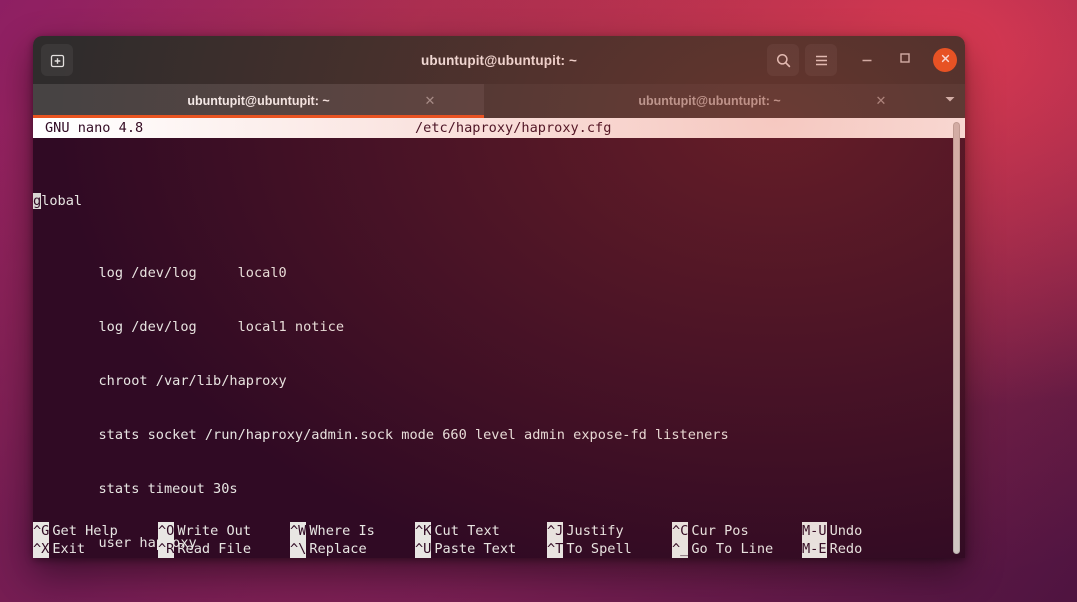 The width and height of the screenshot is (1077, 602). What do you see at coordinates (135, 489) in the screenshot?
I see `line-text: stats timeout 30s` at bounding box center [135, 489].